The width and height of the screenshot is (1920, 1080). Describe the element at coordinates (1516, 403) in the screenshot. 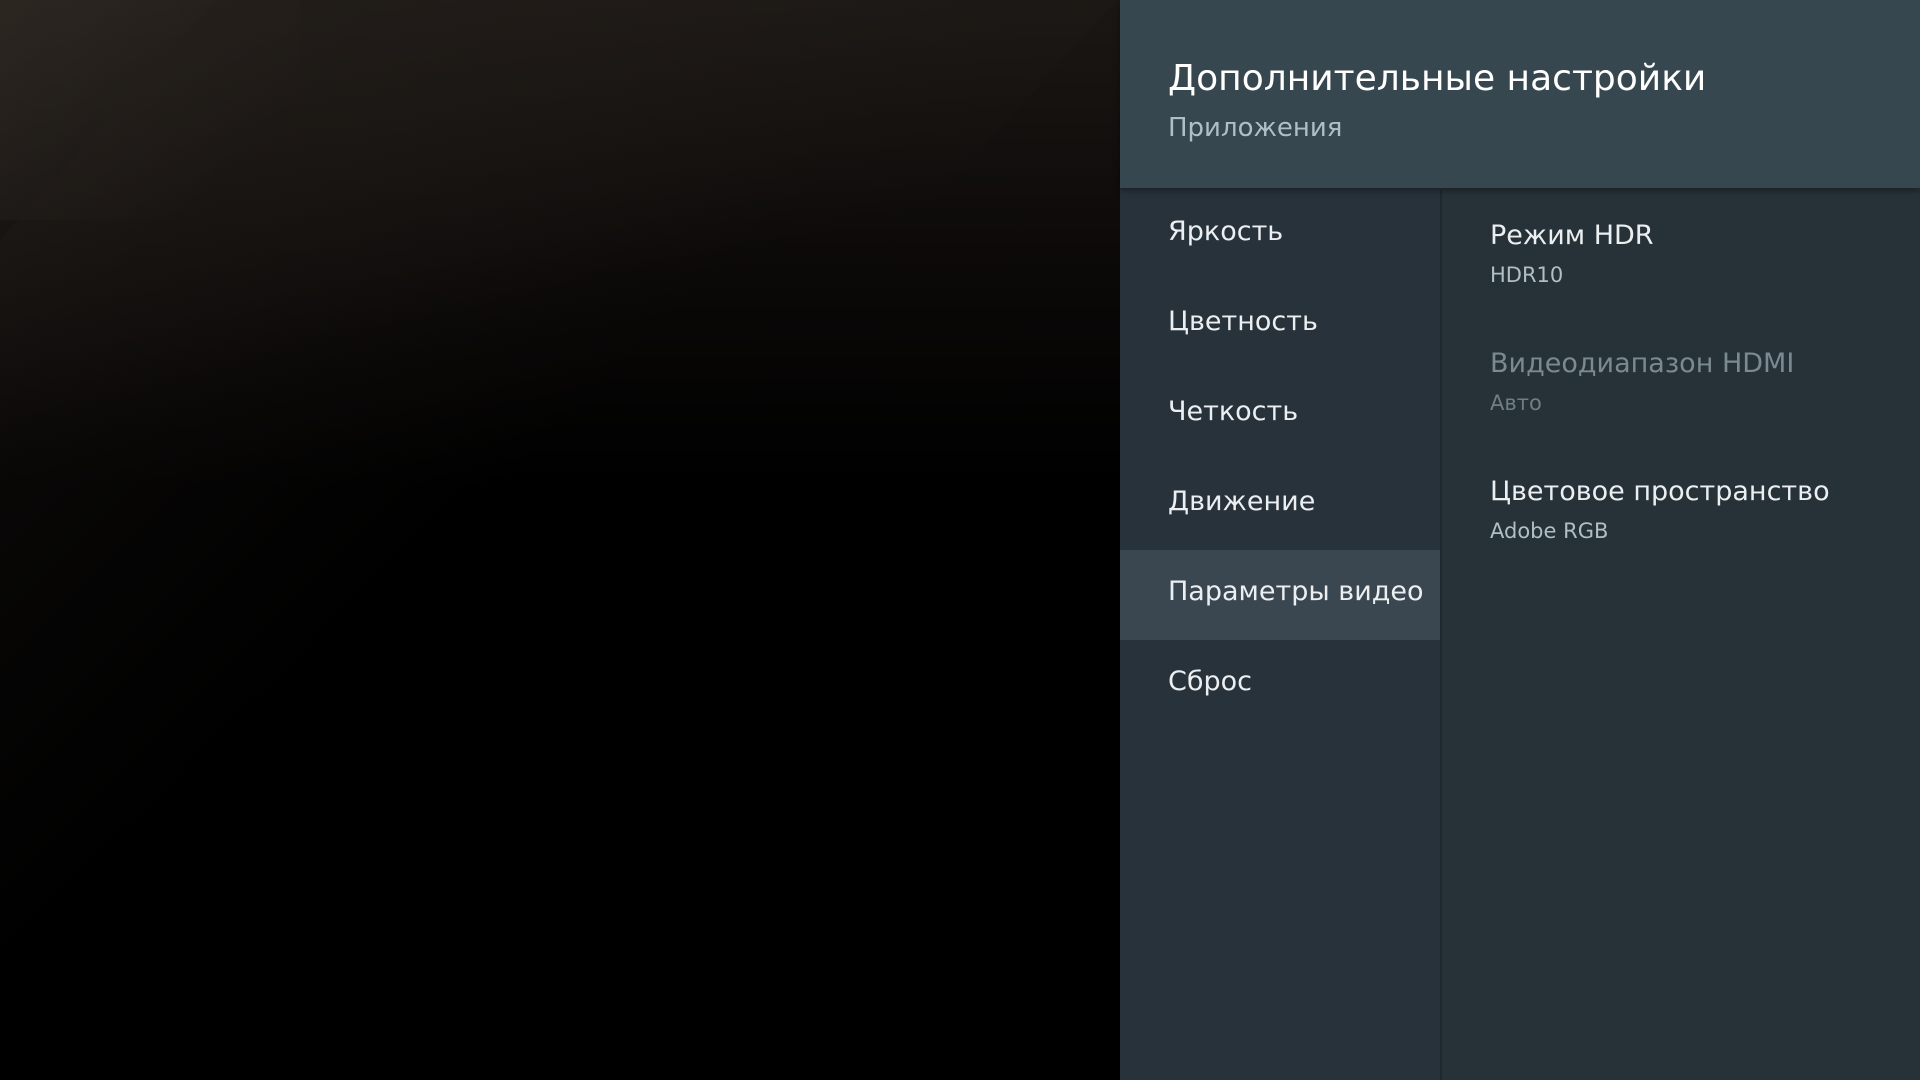

I see `option-value: Авто` at that location.